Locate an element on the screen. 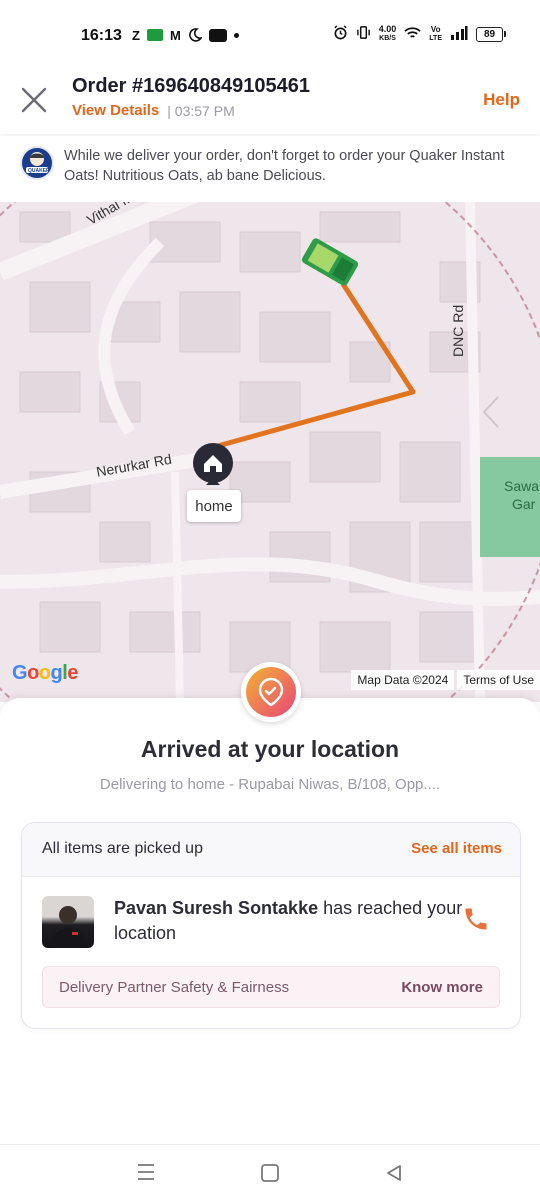  net-speed-unit: KB/S is located at coordinates (387, 38).